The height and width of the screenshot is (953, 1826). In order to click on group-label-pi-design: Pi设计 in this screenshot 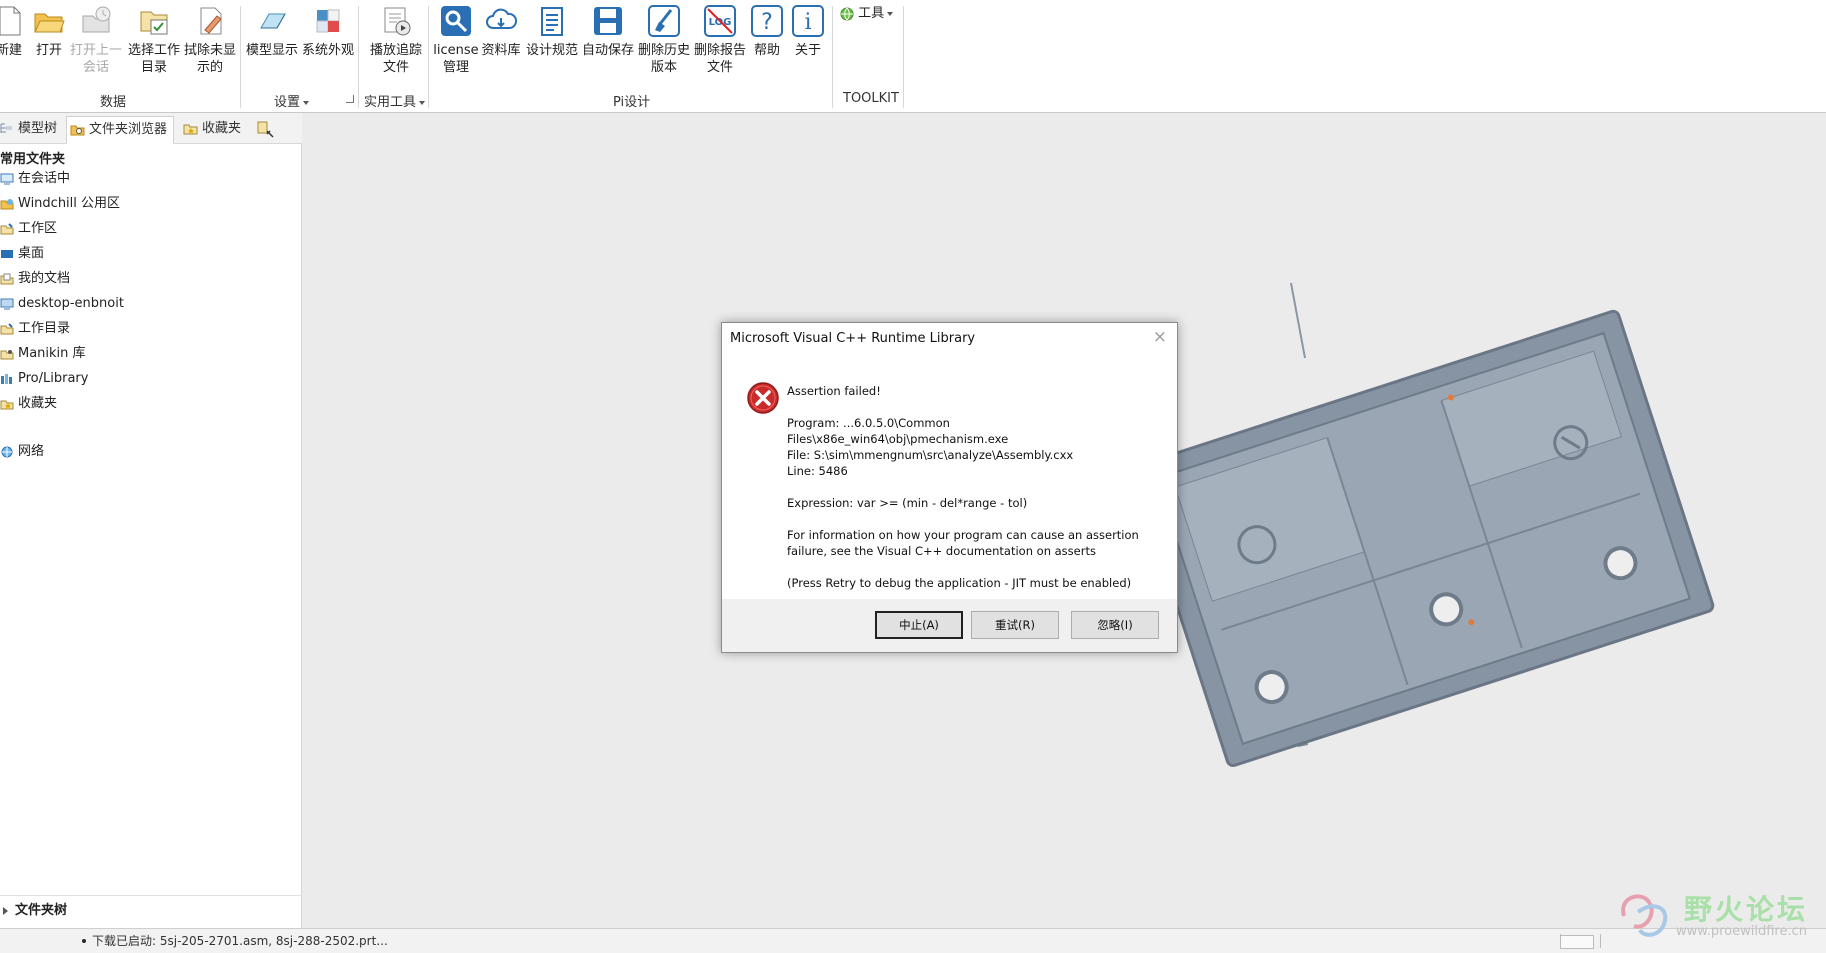, I will do `click(632, 102)`.